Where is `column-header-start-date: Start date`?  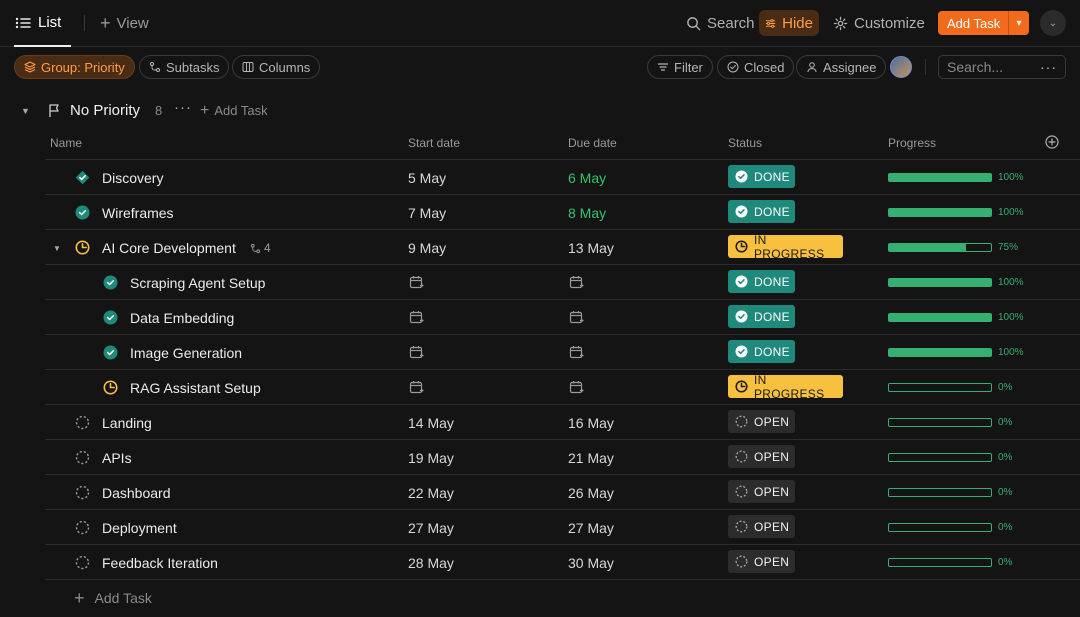 column-header-start-date: Start date is located at coordinates (434, 143).